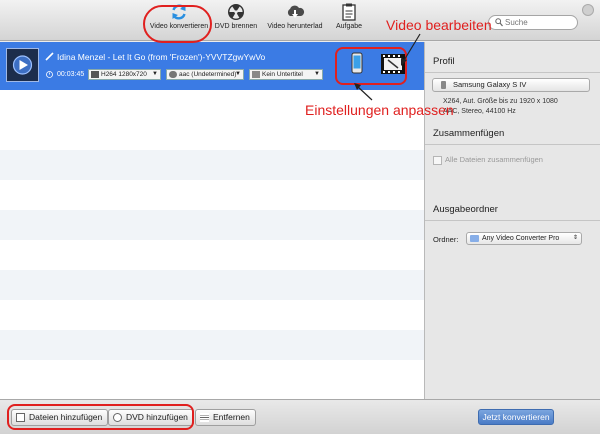  Describe the element at coordinates (387, 67) in the screenshot. I see `annotation-arrows` at that location.